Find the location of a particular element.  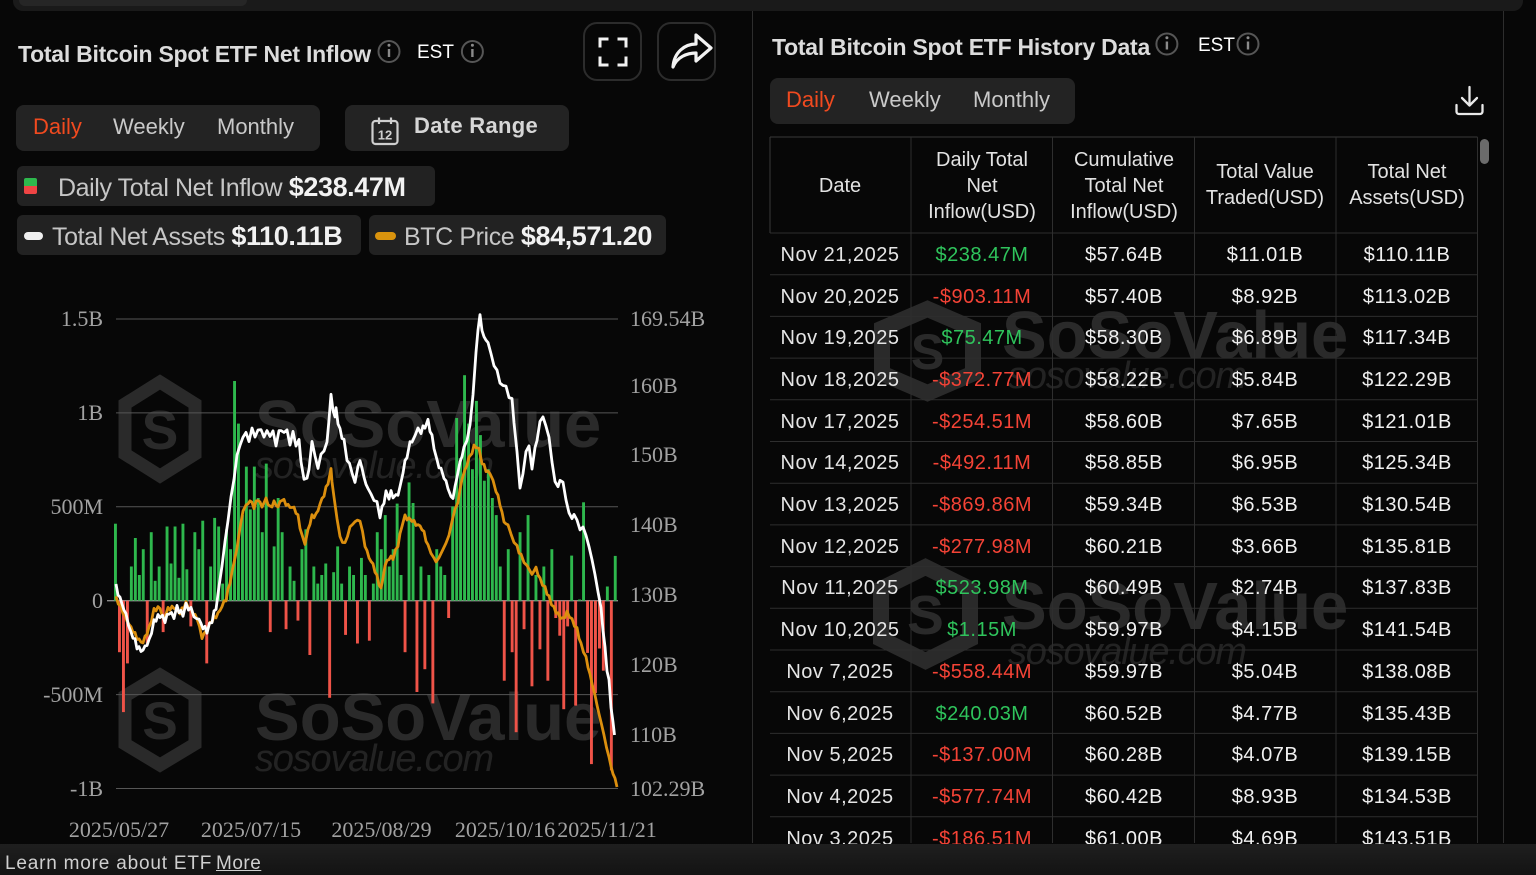

svg-text: $57.40B is located at coordinates (1124, 297).